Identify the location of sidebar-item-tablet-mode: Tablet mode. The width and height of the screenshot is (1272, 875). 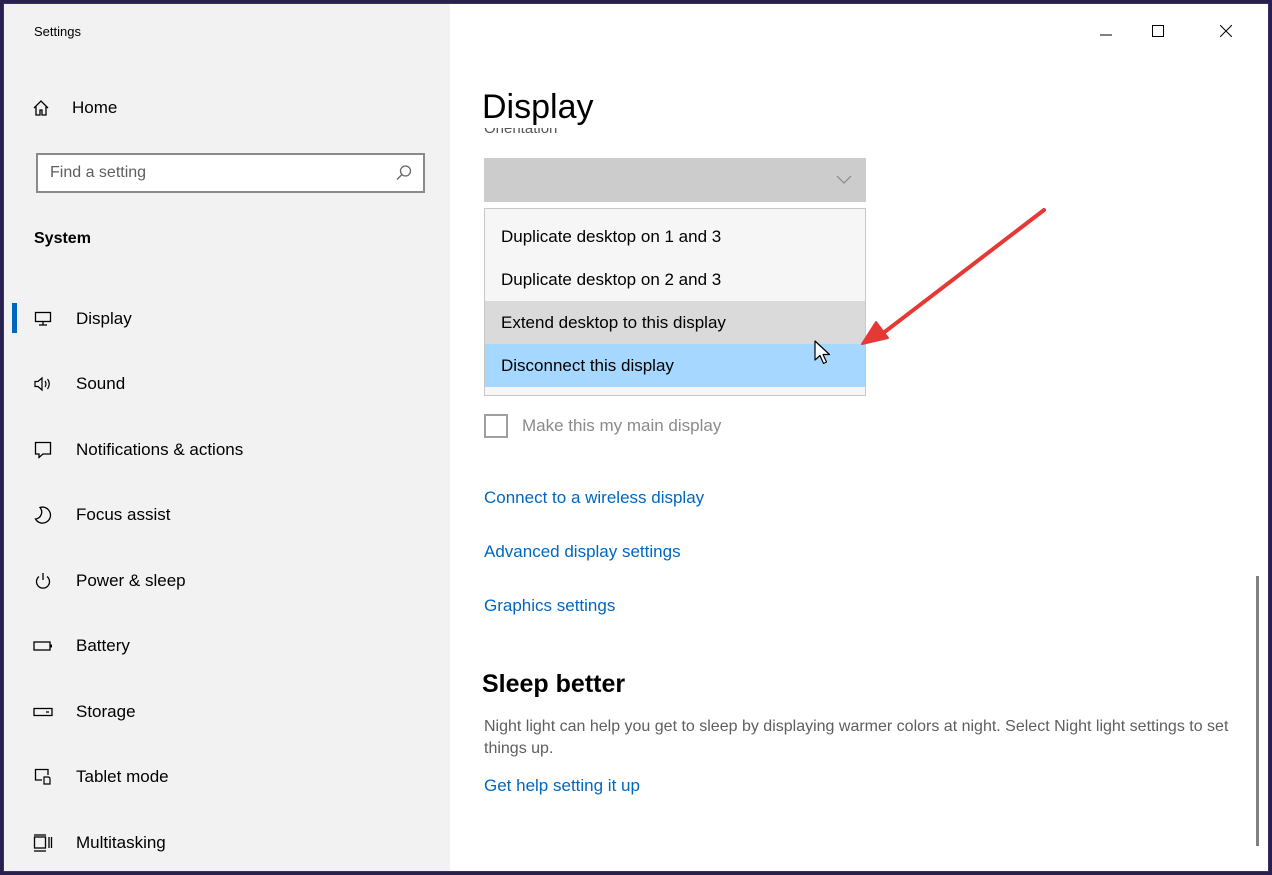
(227, 778).